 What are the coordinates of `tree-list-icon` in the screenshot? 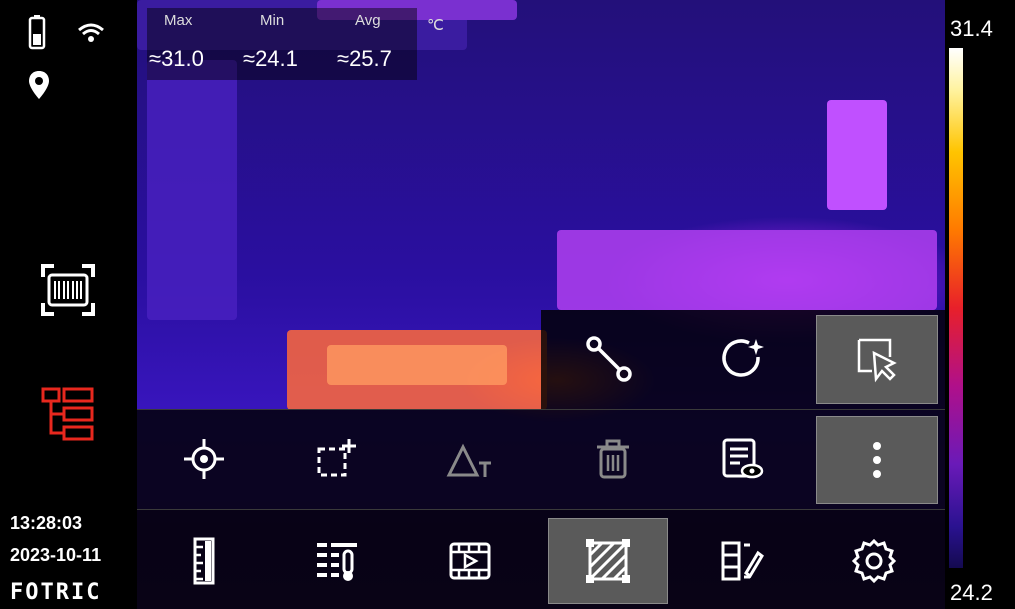 It's located at (68, 414).